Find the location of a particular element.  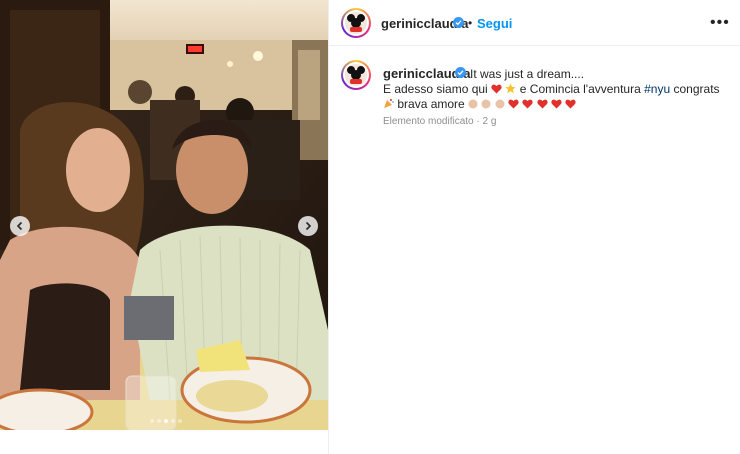

chevron-right-icon is located at coordinates (308, 226).